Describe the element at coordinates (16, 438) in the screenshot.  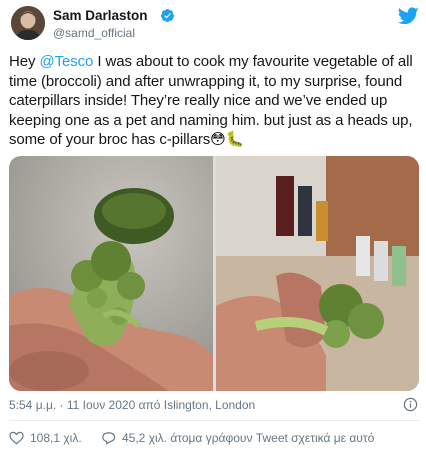
I see `heart-icon` at that location.